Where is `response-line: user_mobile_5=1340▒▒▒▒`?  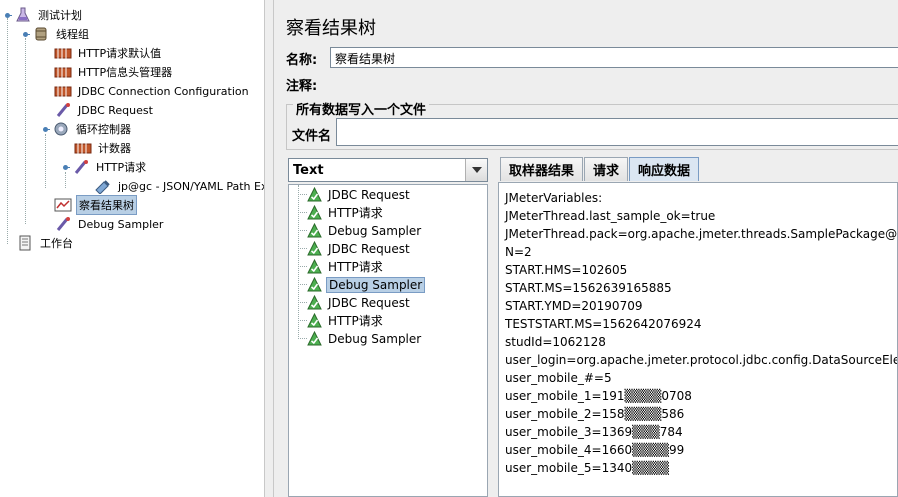 response-line: user_mobile_5=1340▒▒▒▒ is located at coordinates (587, 468).